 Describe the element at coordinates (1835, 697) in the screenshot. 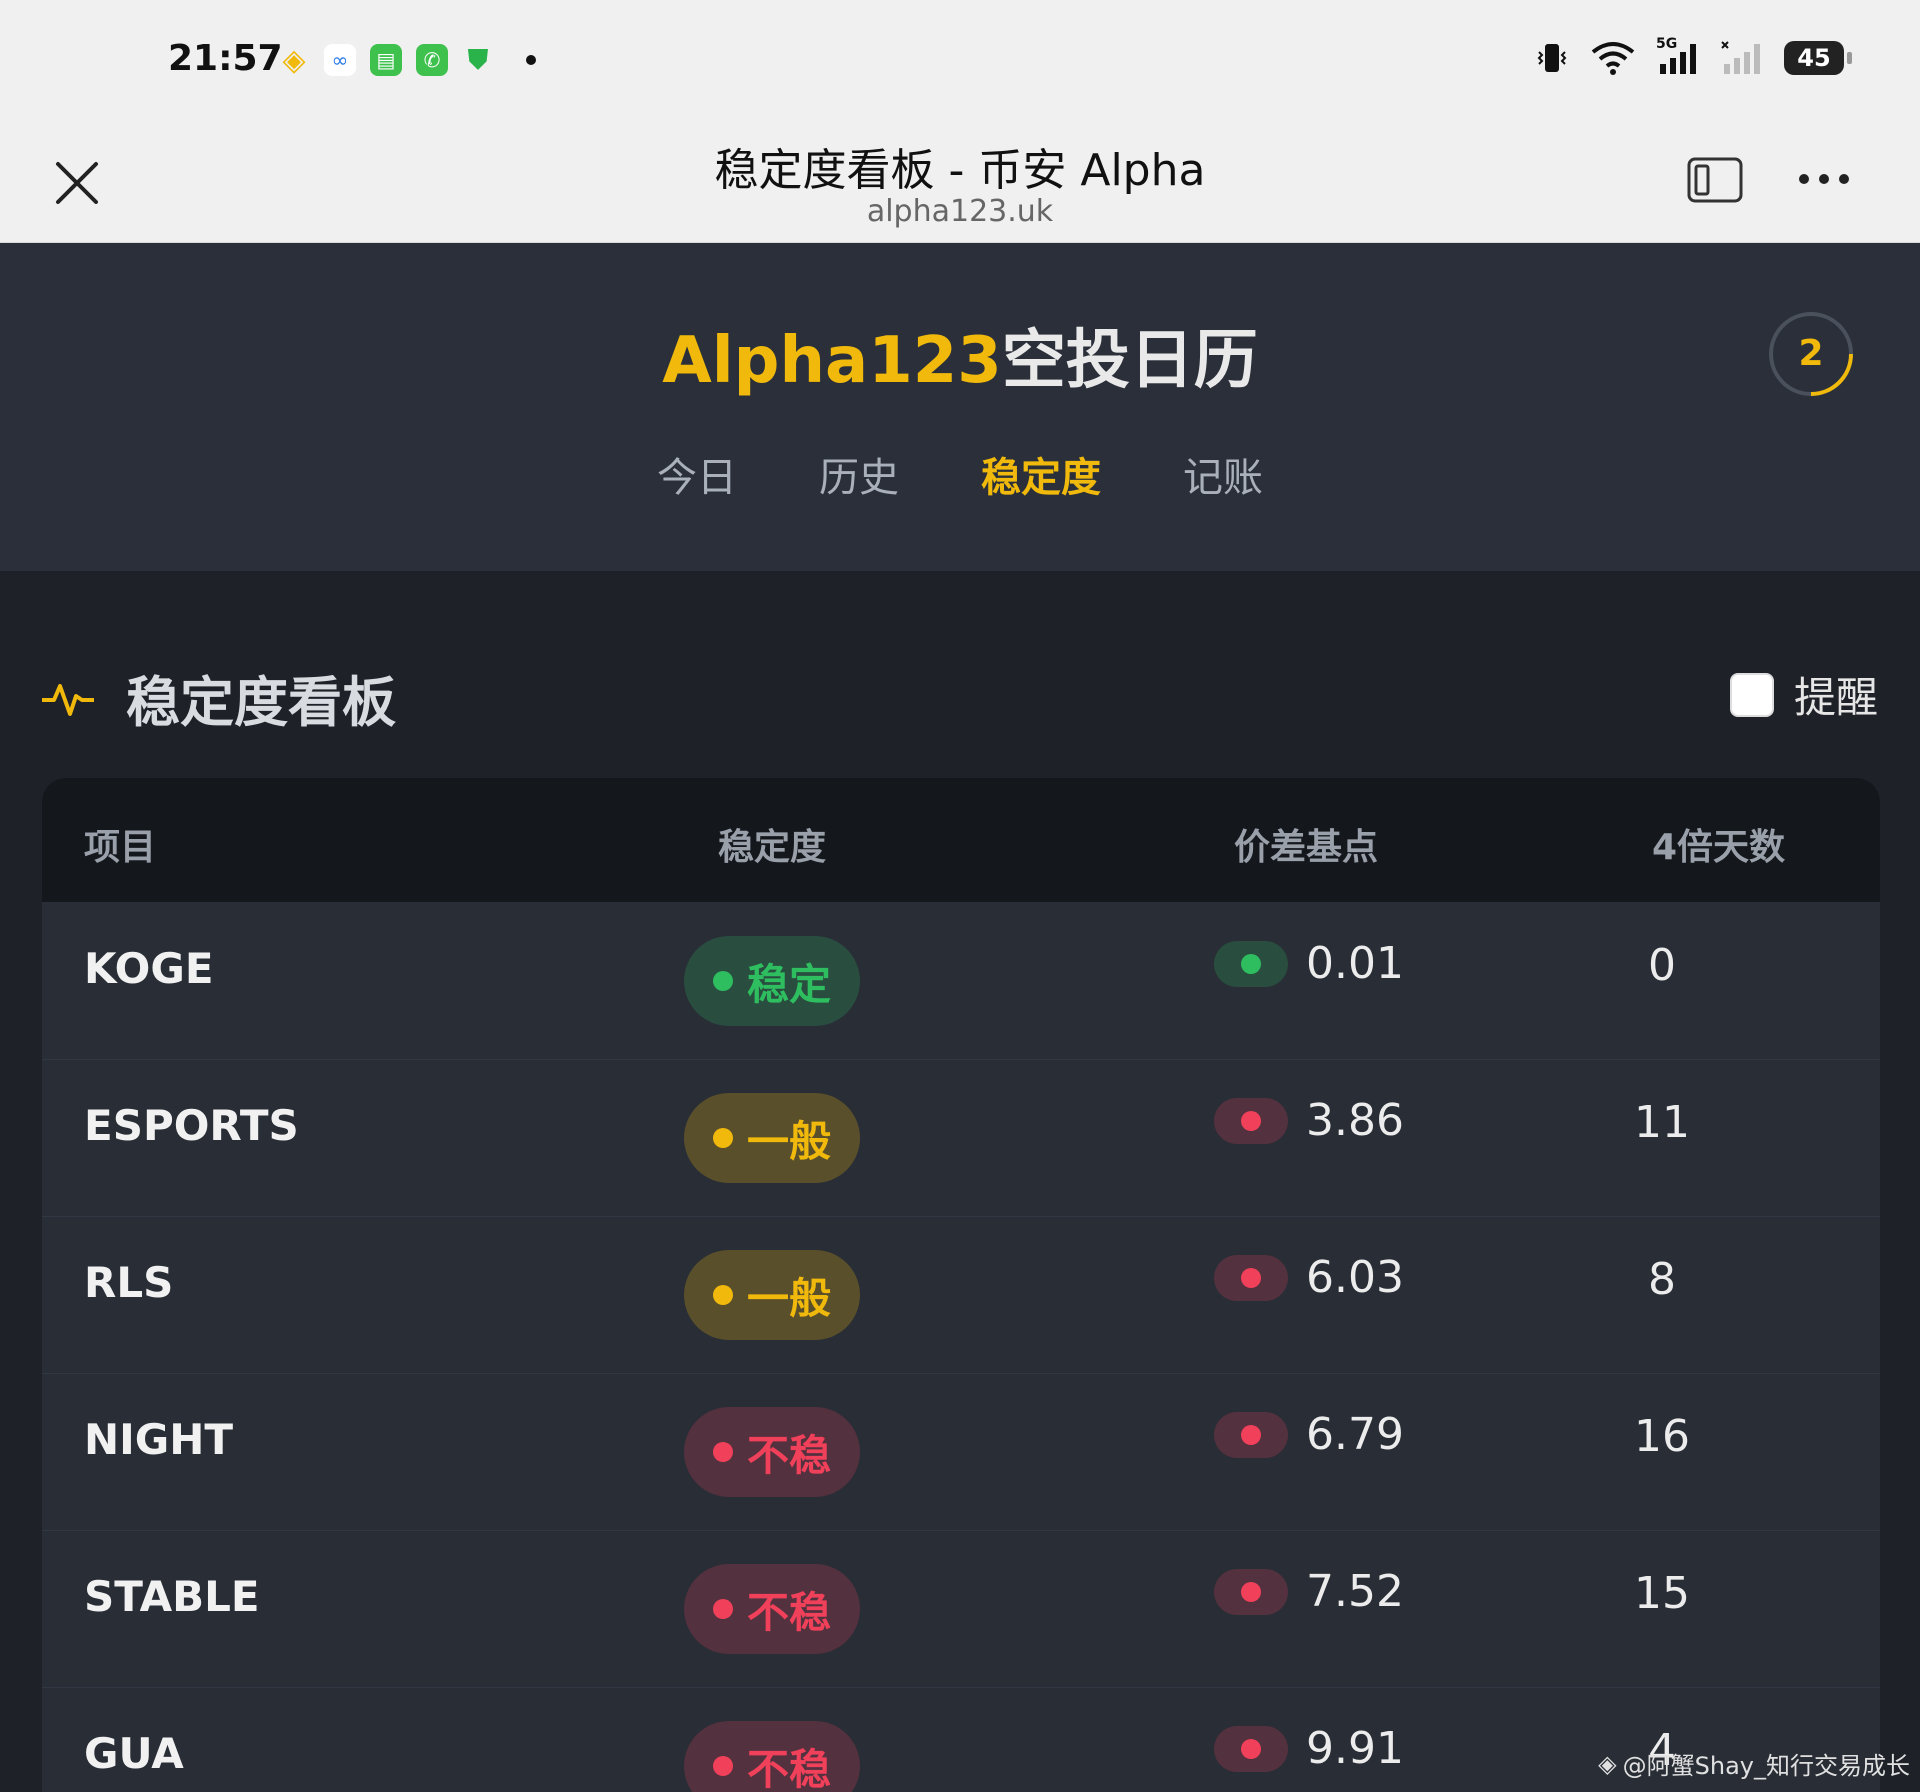

I see `remind-label: 提醒` at that location.